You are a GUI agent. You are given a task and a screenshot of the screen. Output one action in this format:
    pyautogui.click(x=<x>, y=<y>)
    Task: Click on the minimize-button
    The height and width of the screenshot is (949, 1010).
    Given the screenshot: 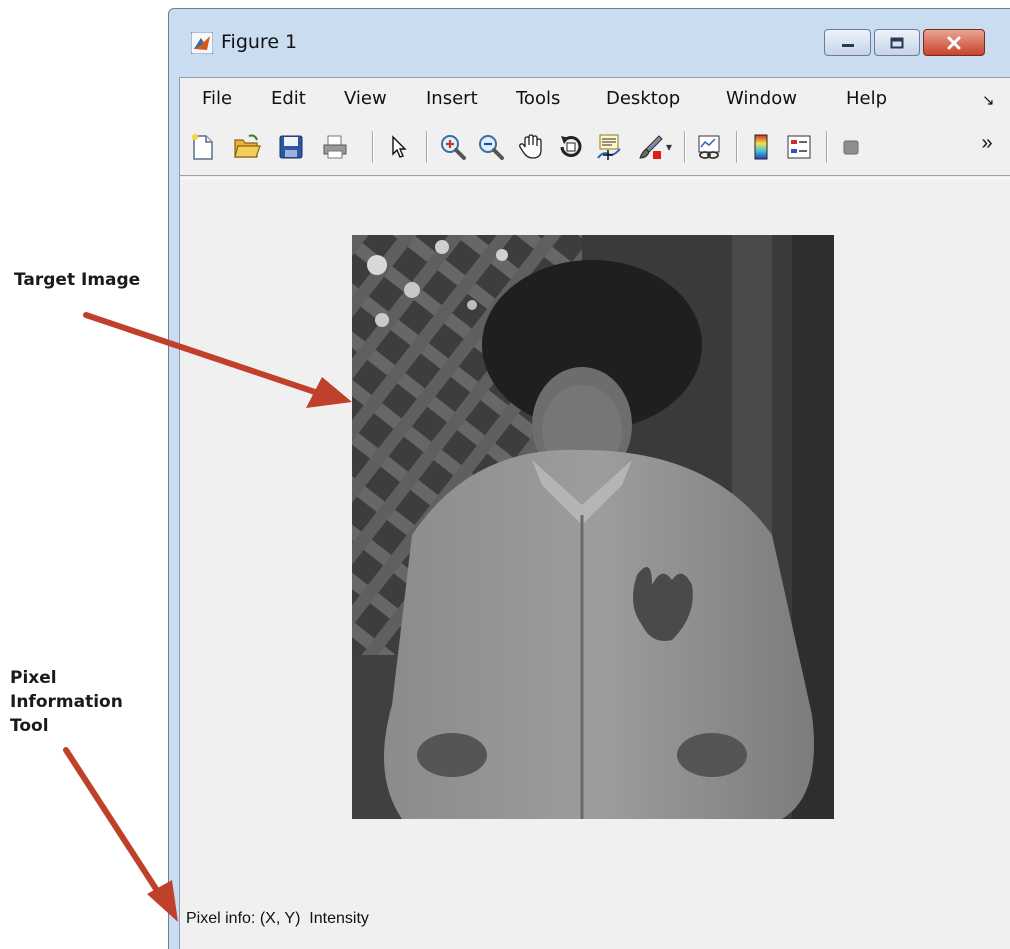 What is the action you would take?
    pyautogui.click(x=847, y=42)
    